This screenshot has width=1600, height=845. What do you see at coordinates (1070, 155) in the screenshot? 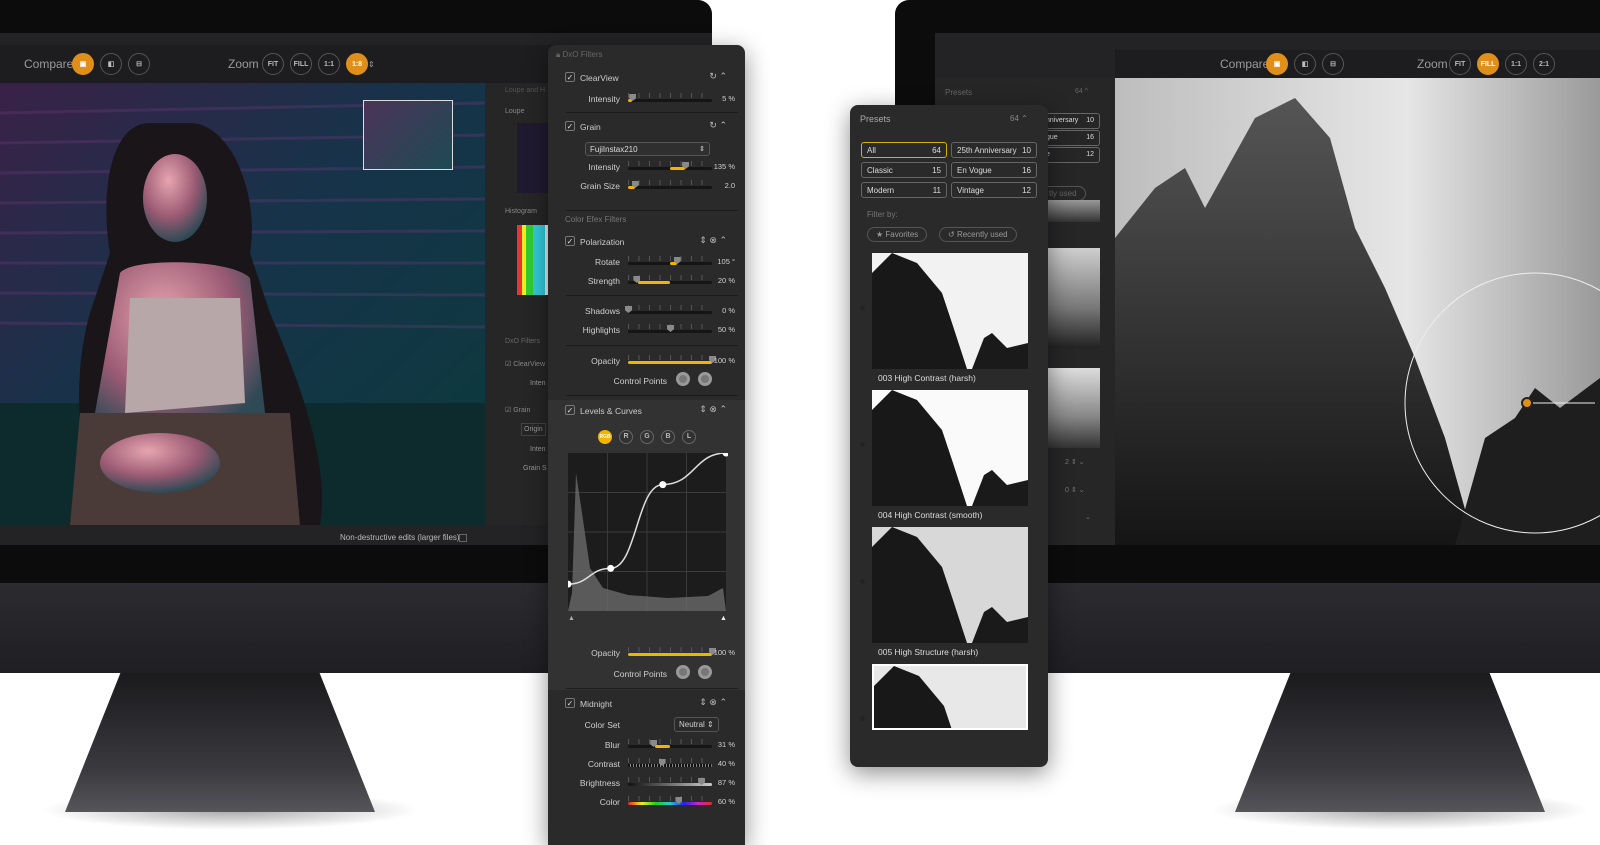
I see `preset-category: e12` at bounding box center [1070, 155].